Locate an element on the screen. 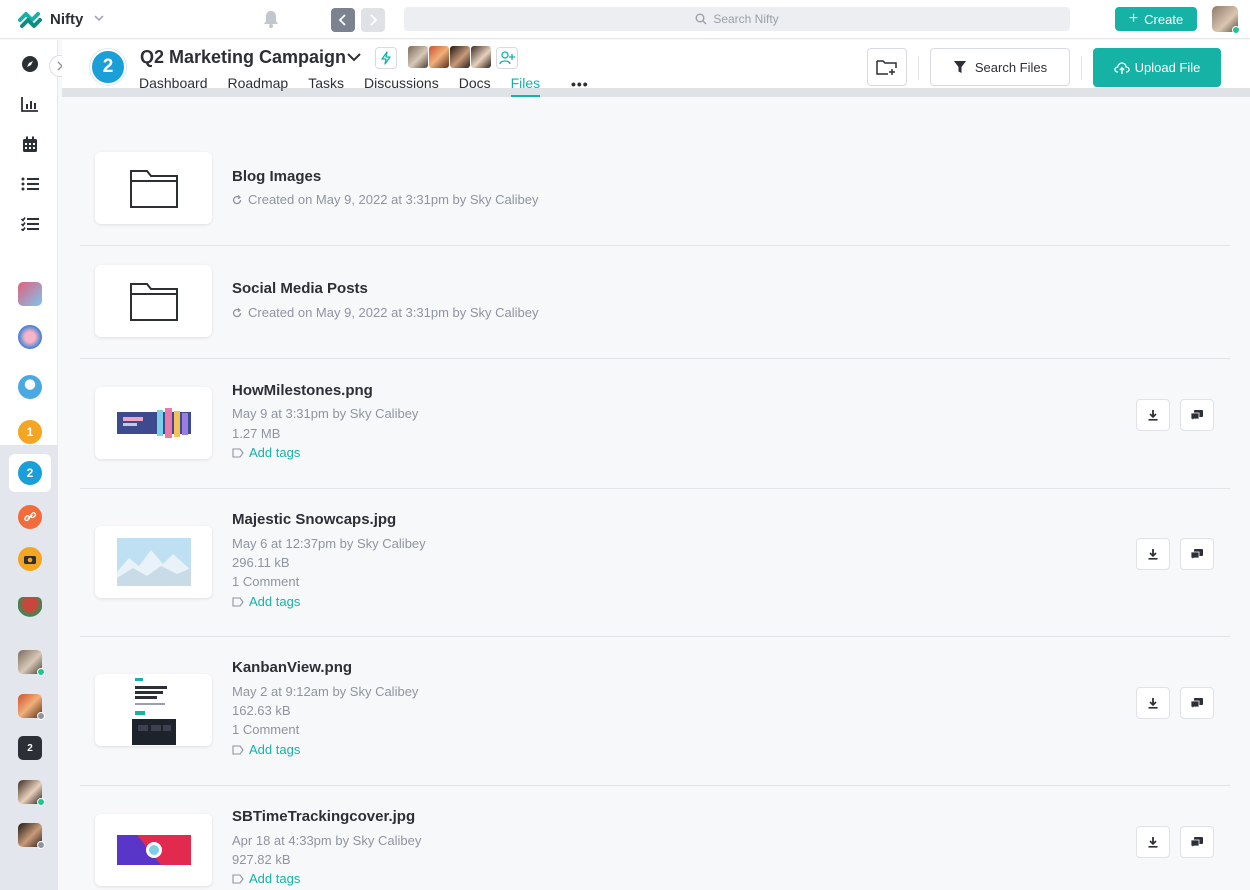 The height and width of the screenshot is (890, 1250). brand: Nifty is located at coordinates (50, 19).